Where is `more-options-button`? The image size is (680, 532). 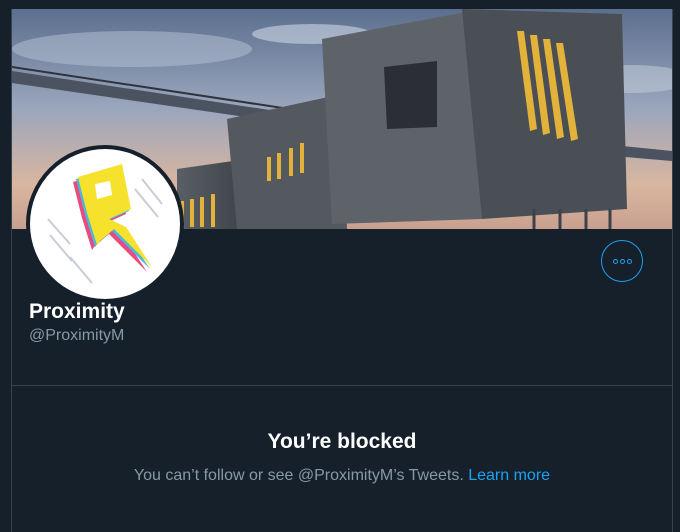 more-options-button is located at coordinates (622, 261).